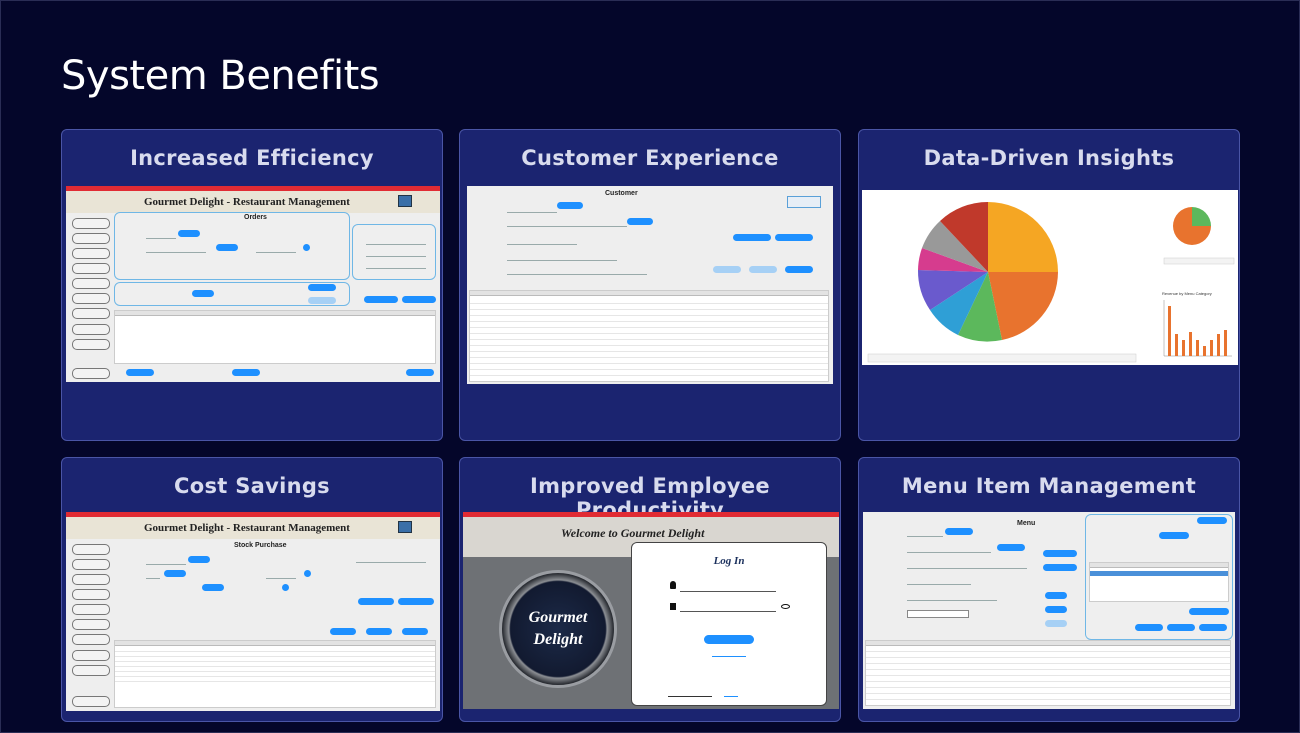  I want to click on logo-text-line1: Gourmet, so click(558, 617).